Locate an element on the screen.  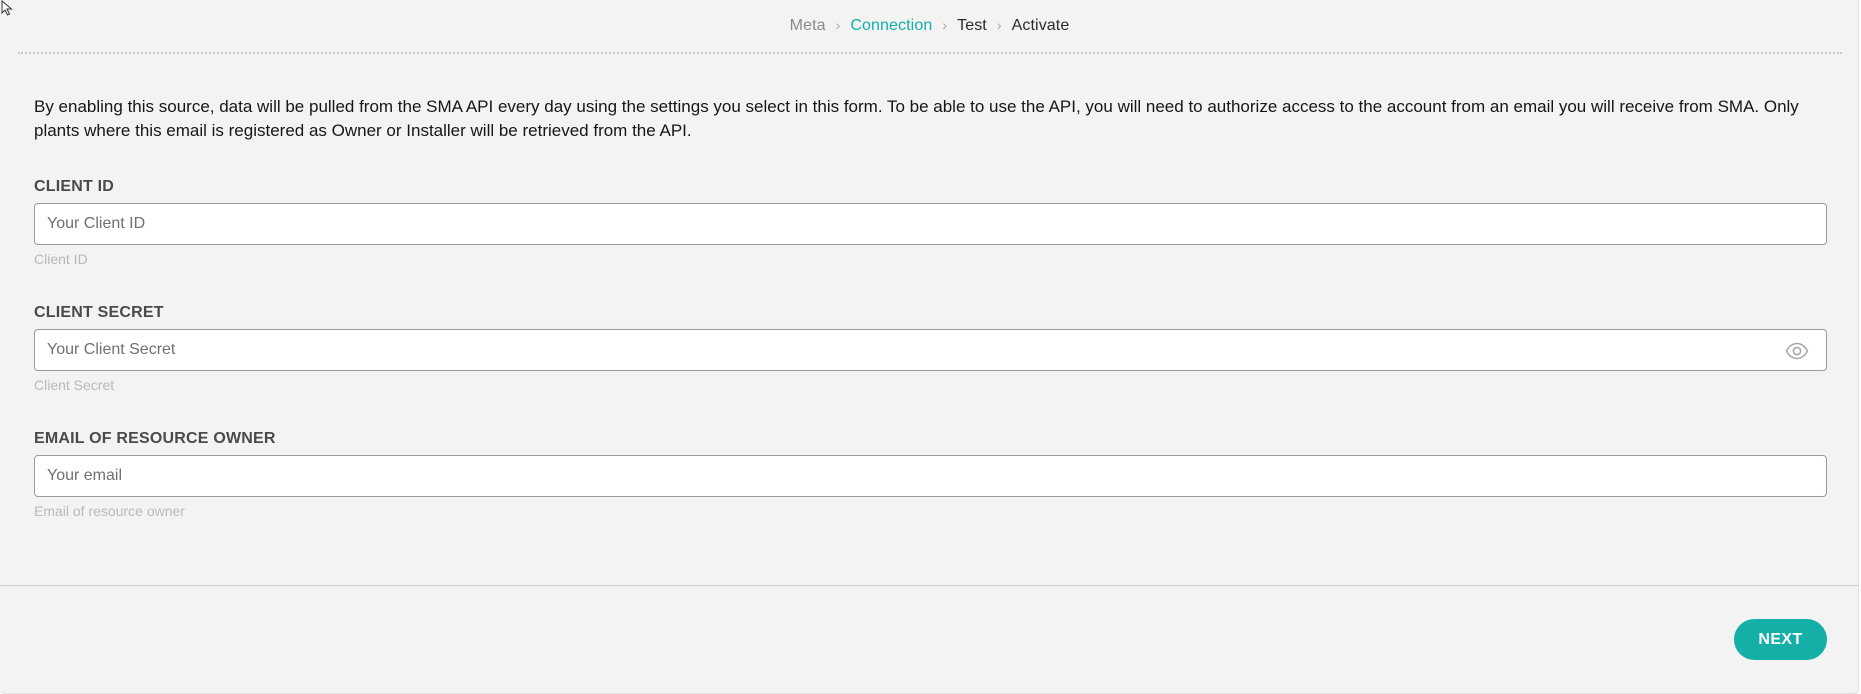
eye-icon is located at coordinates (1797, 351).